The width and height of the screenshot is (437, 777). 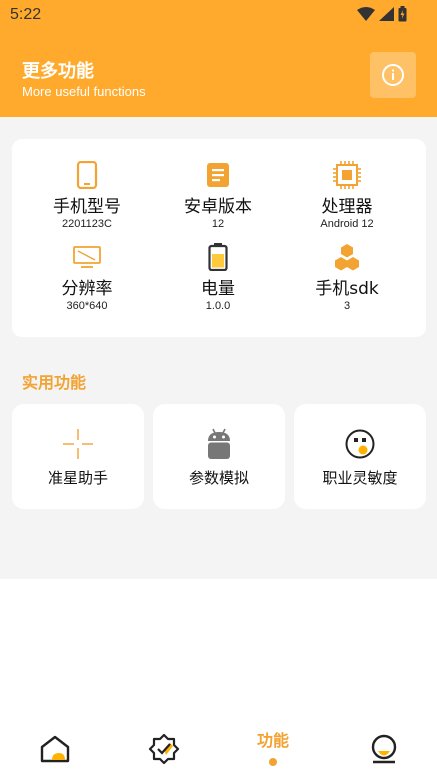 What do you see at coordinates (218, 195) in the screenshot?
I see `info-item-android-version: 安卓版本 12` at bounding box center [218, 195].